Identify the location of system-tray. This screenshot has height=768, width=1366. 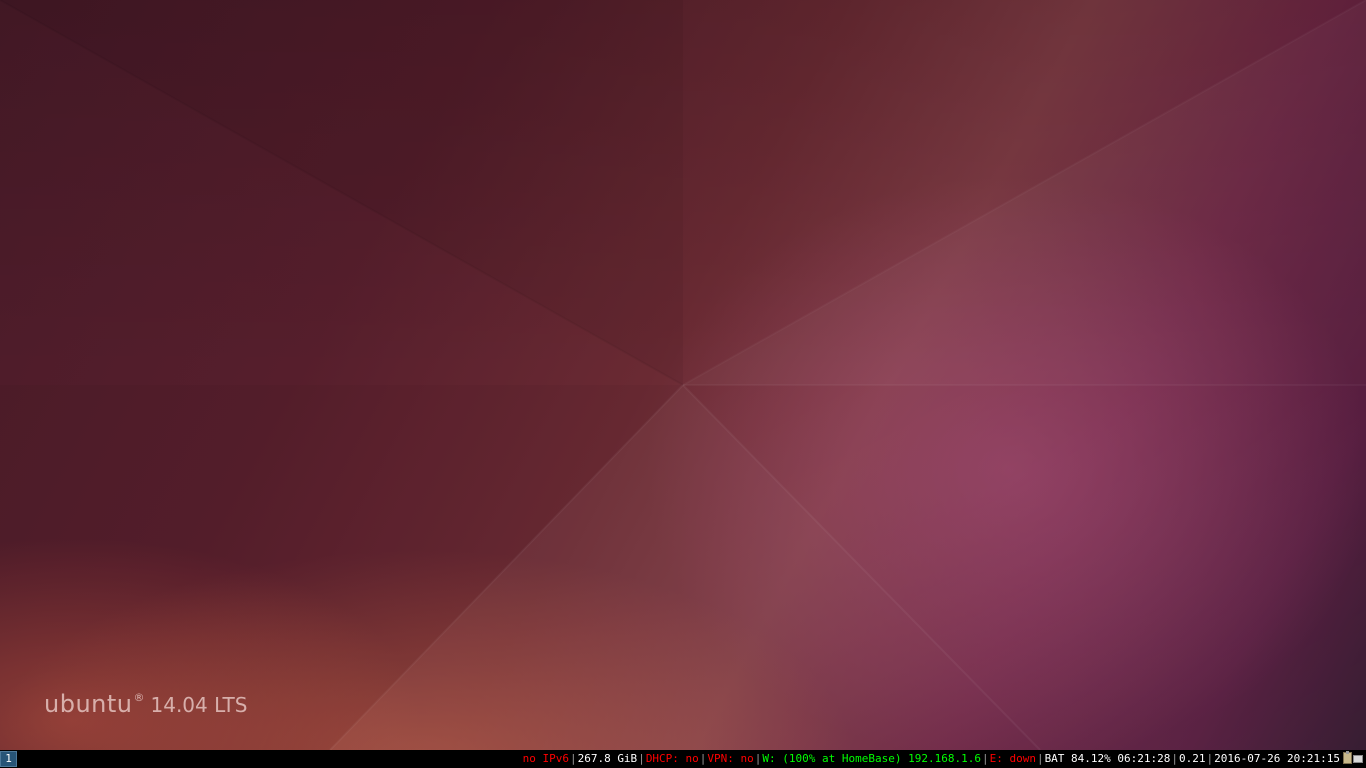
(1353, 758).